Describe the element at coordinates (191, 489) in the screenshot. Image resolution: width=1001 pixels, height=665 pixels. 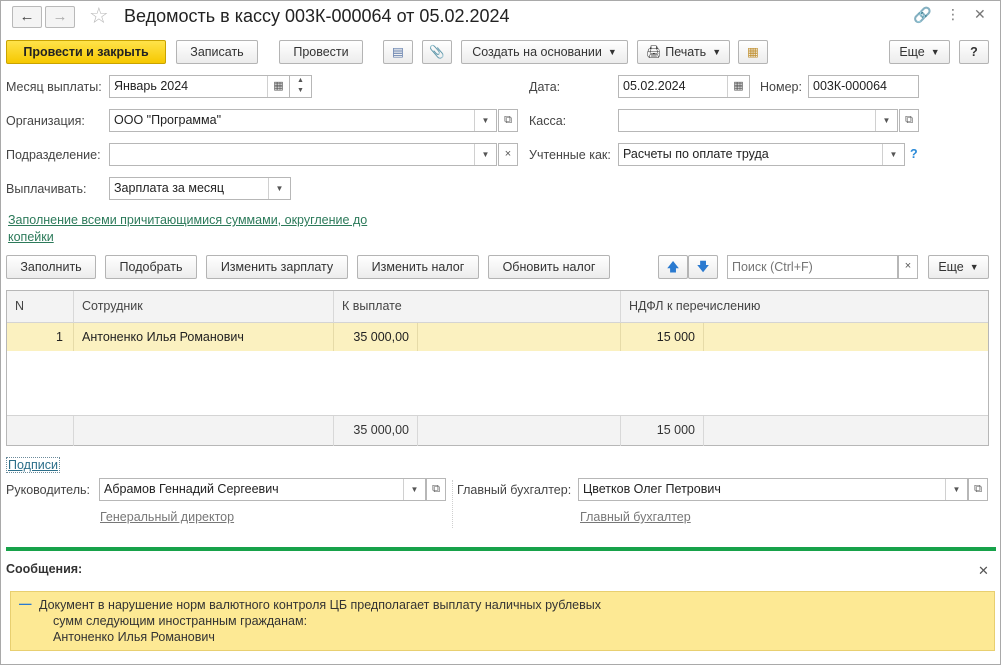
I see `head-value: Абрамов Геннадий Сергеевич` at that location.